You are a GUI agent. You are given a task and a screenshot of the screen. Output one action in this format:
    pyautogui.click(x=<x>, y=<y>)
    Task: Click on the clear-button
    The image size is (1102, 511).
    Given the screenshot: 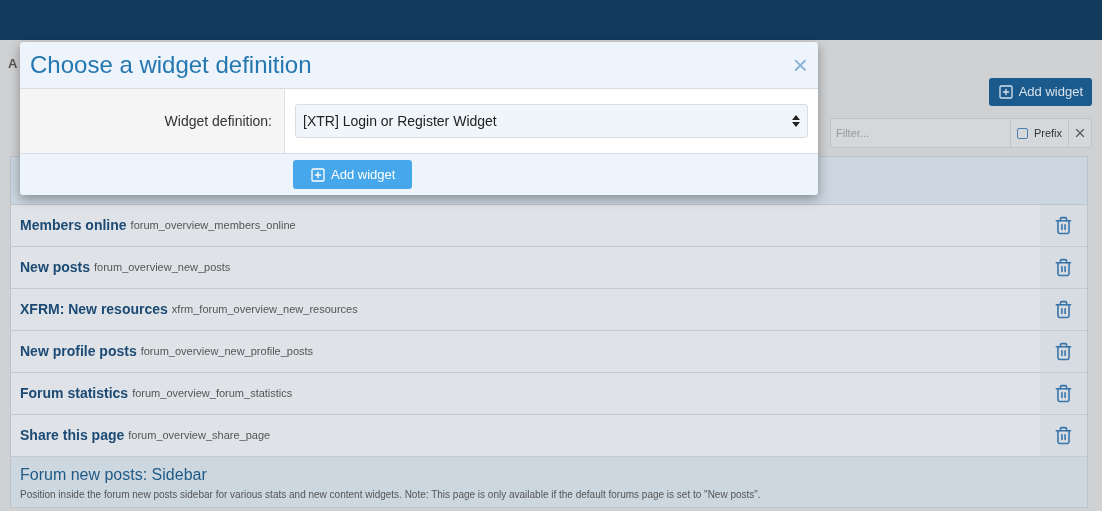 What is the action you would take?
    pyautogui.click(x=1080, y=133)
    